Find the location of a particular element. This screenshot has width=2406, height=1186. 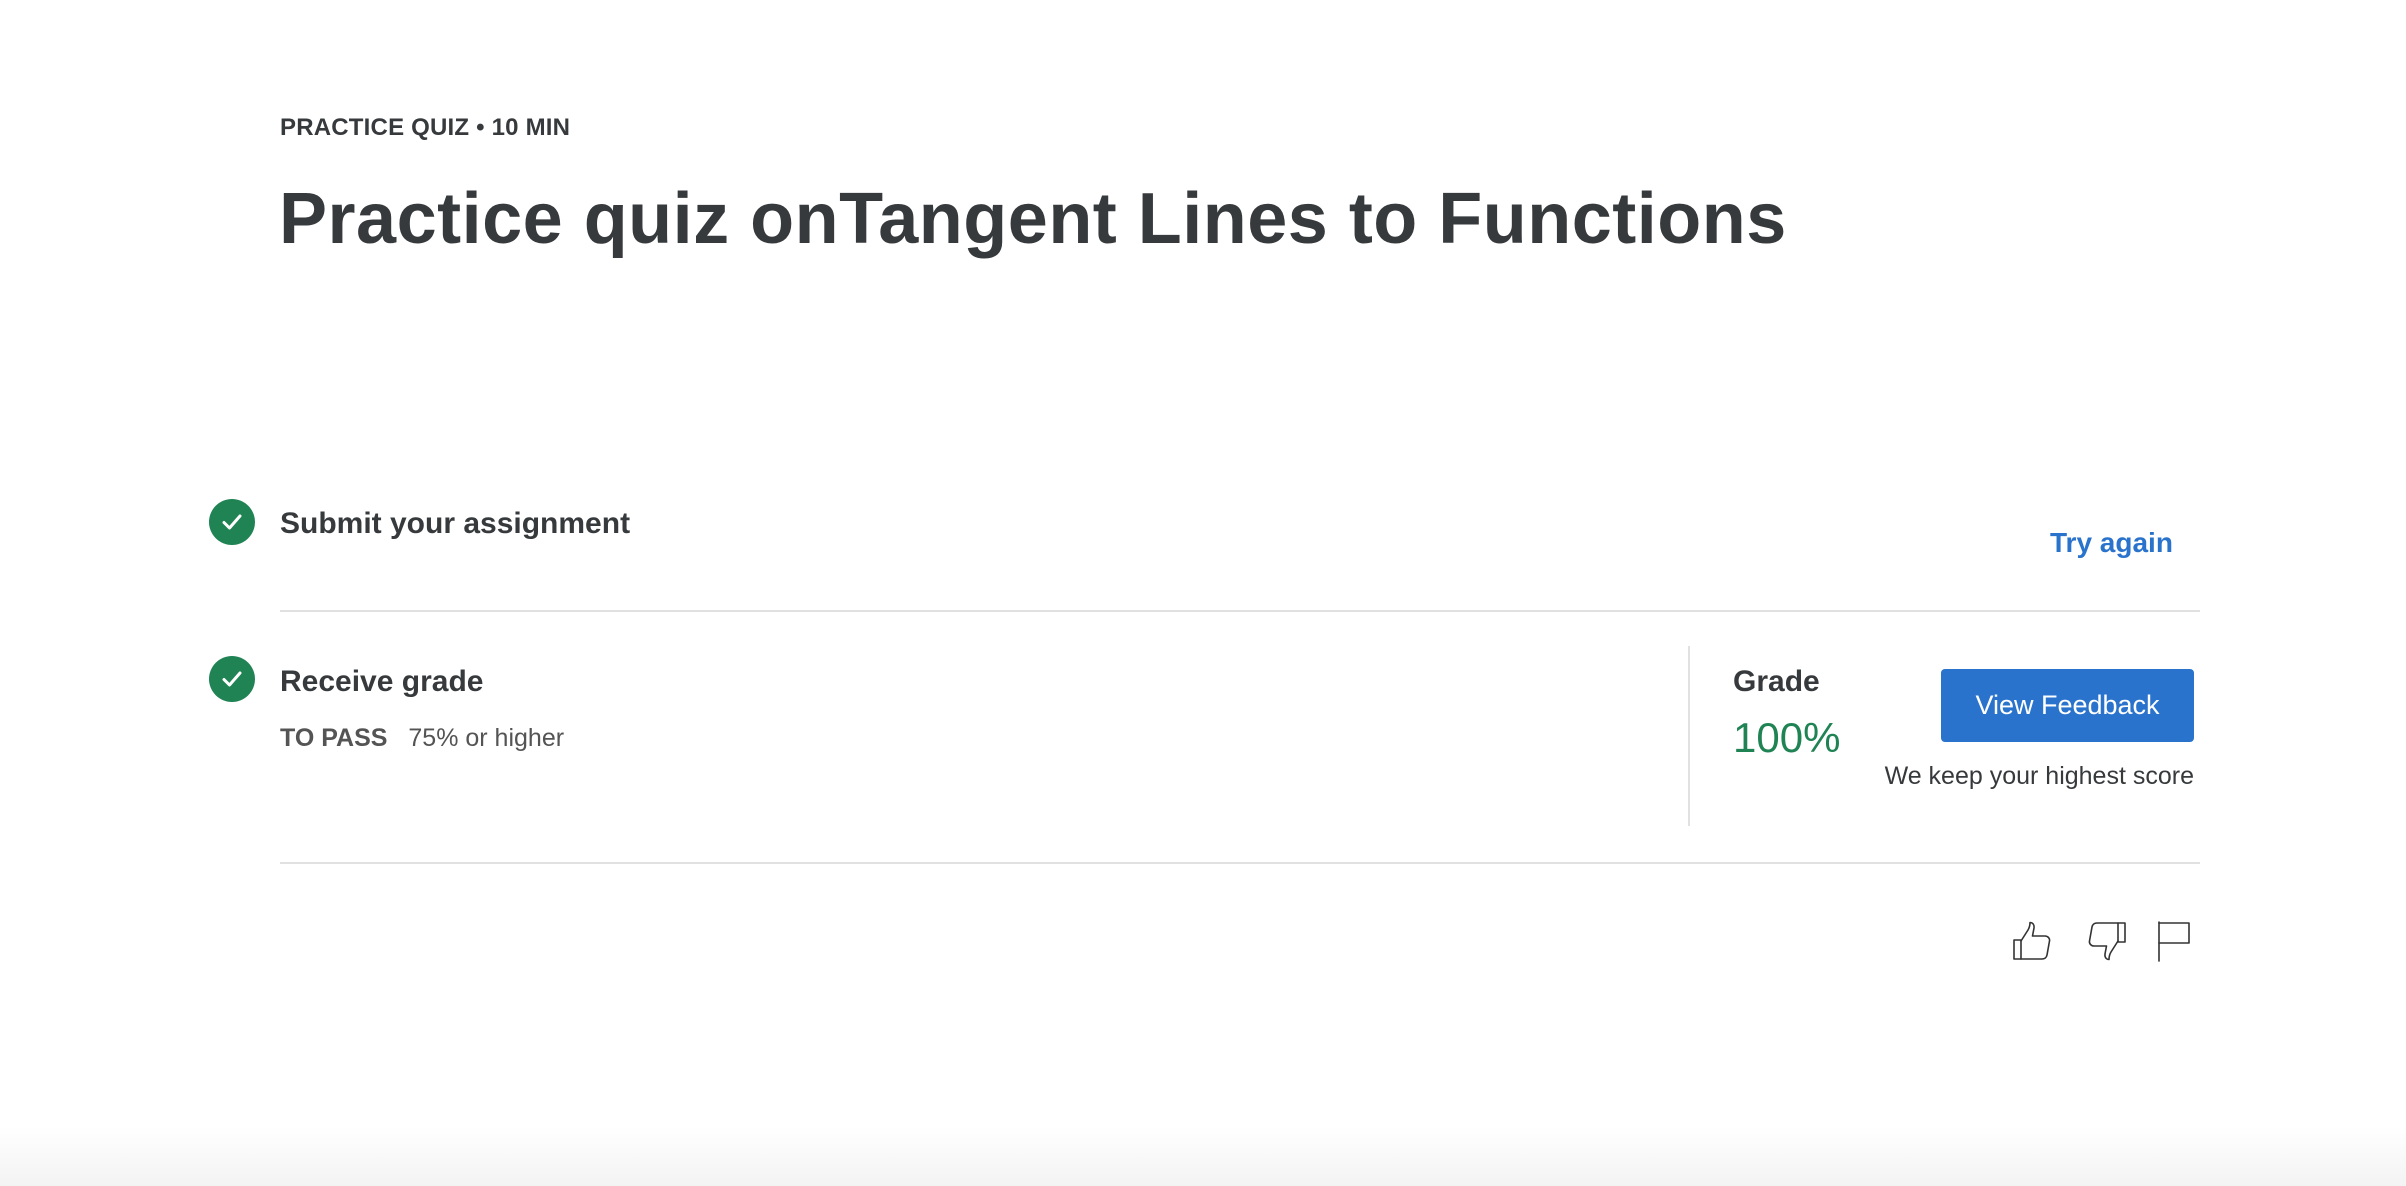

view-feedback-button: View Feedback is located at coordinates (2067, 705).